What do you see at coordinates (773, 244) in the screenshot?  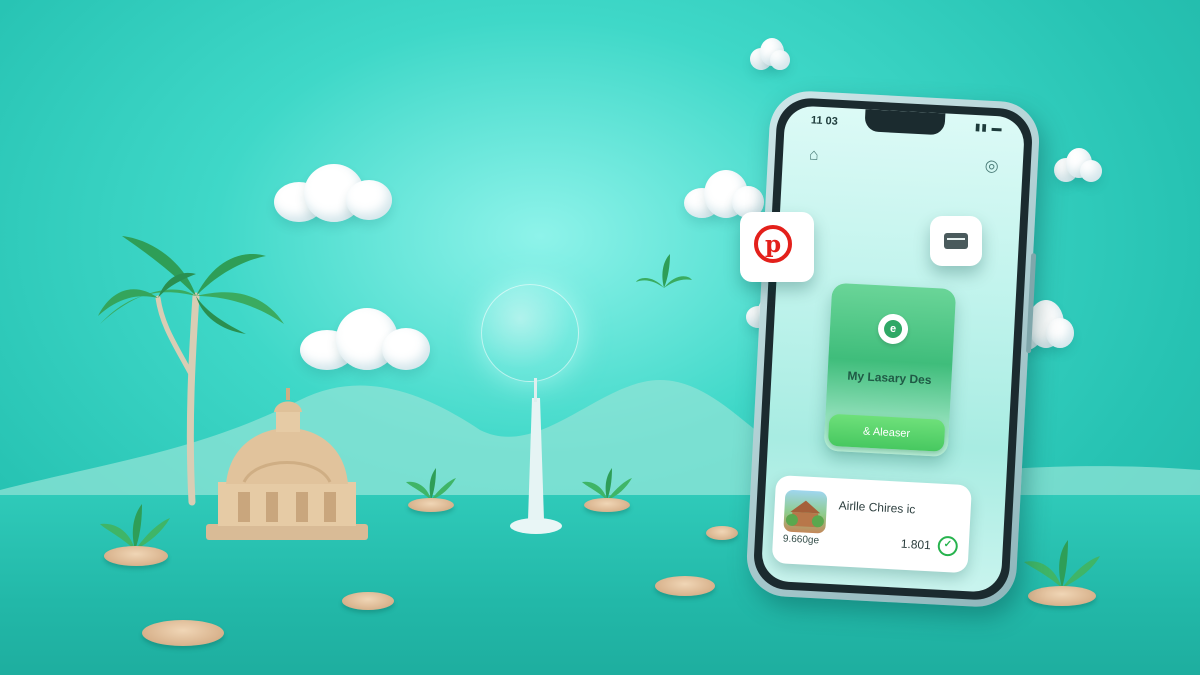 I see `pinterest-icon: p` at bounding box center [773, 244].